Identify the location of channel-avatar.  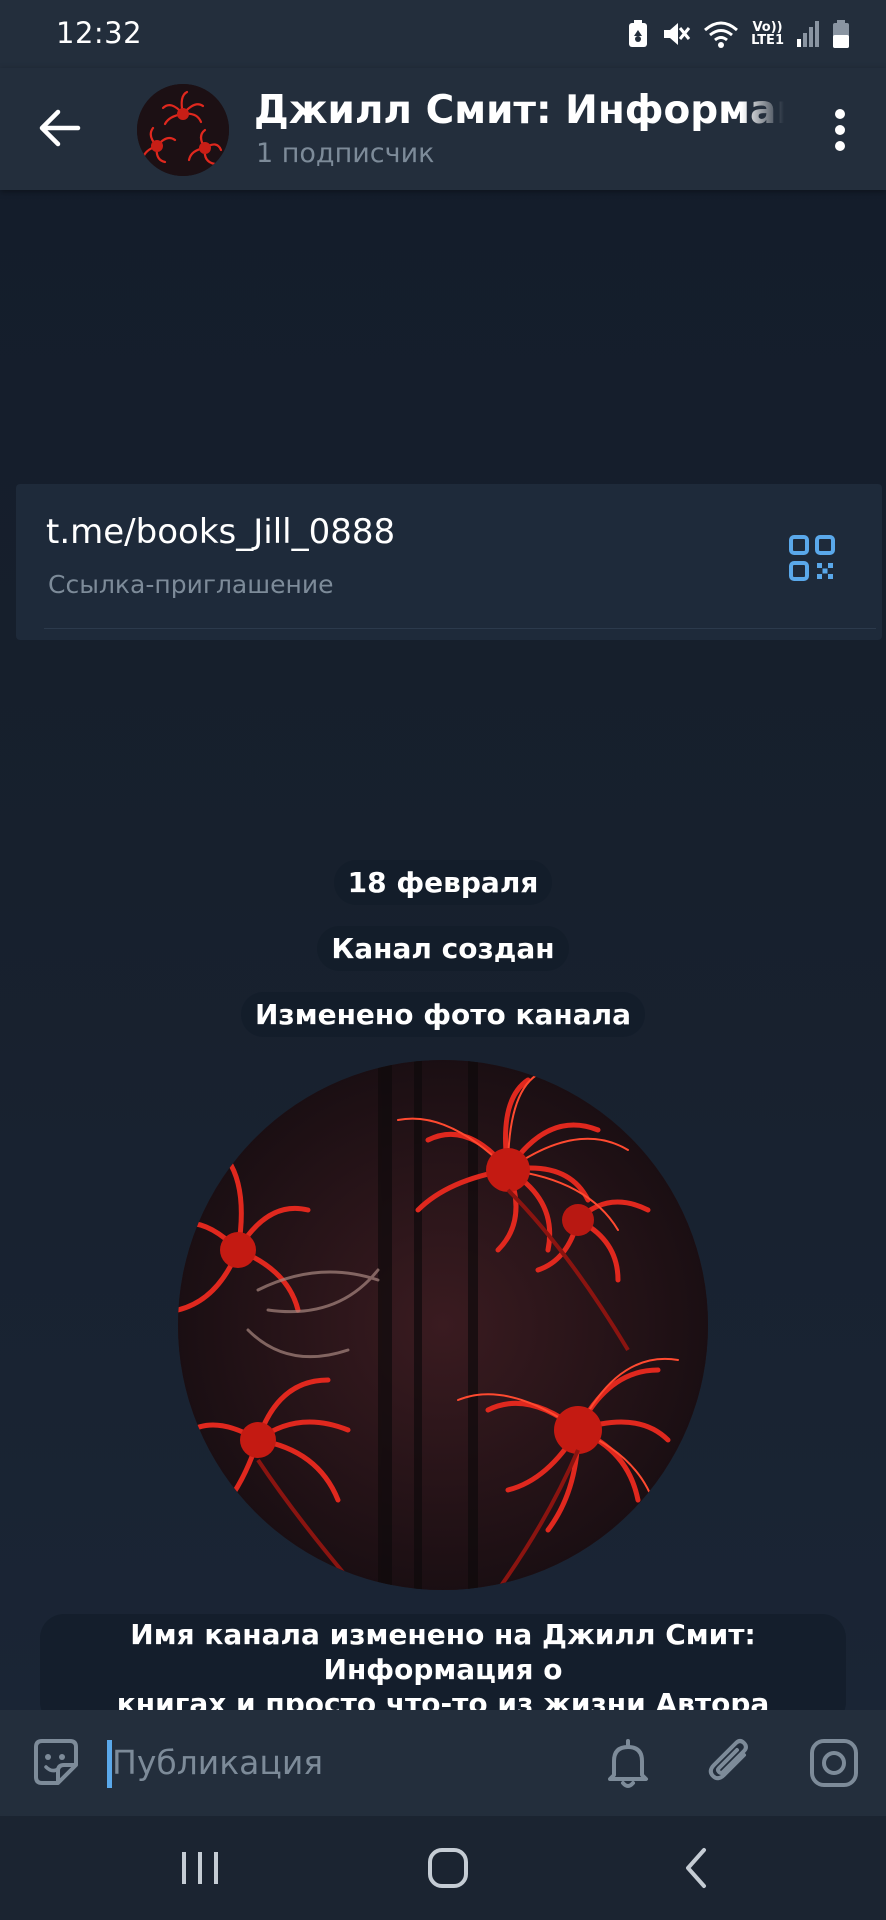
(183, 130).